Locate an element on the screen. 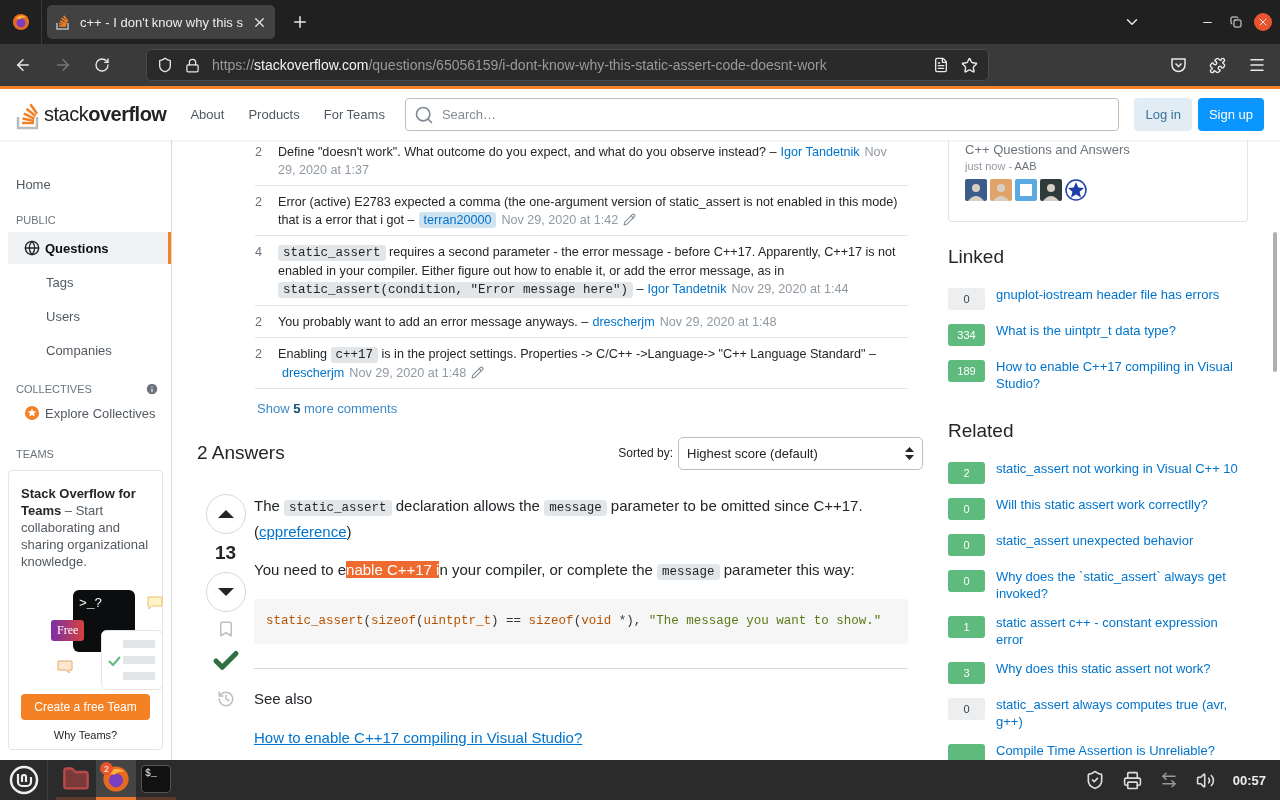 Image resolution: width=1280 pixels, height=800 pixels. mint-menu-icon is located at coordinates (23, 780).